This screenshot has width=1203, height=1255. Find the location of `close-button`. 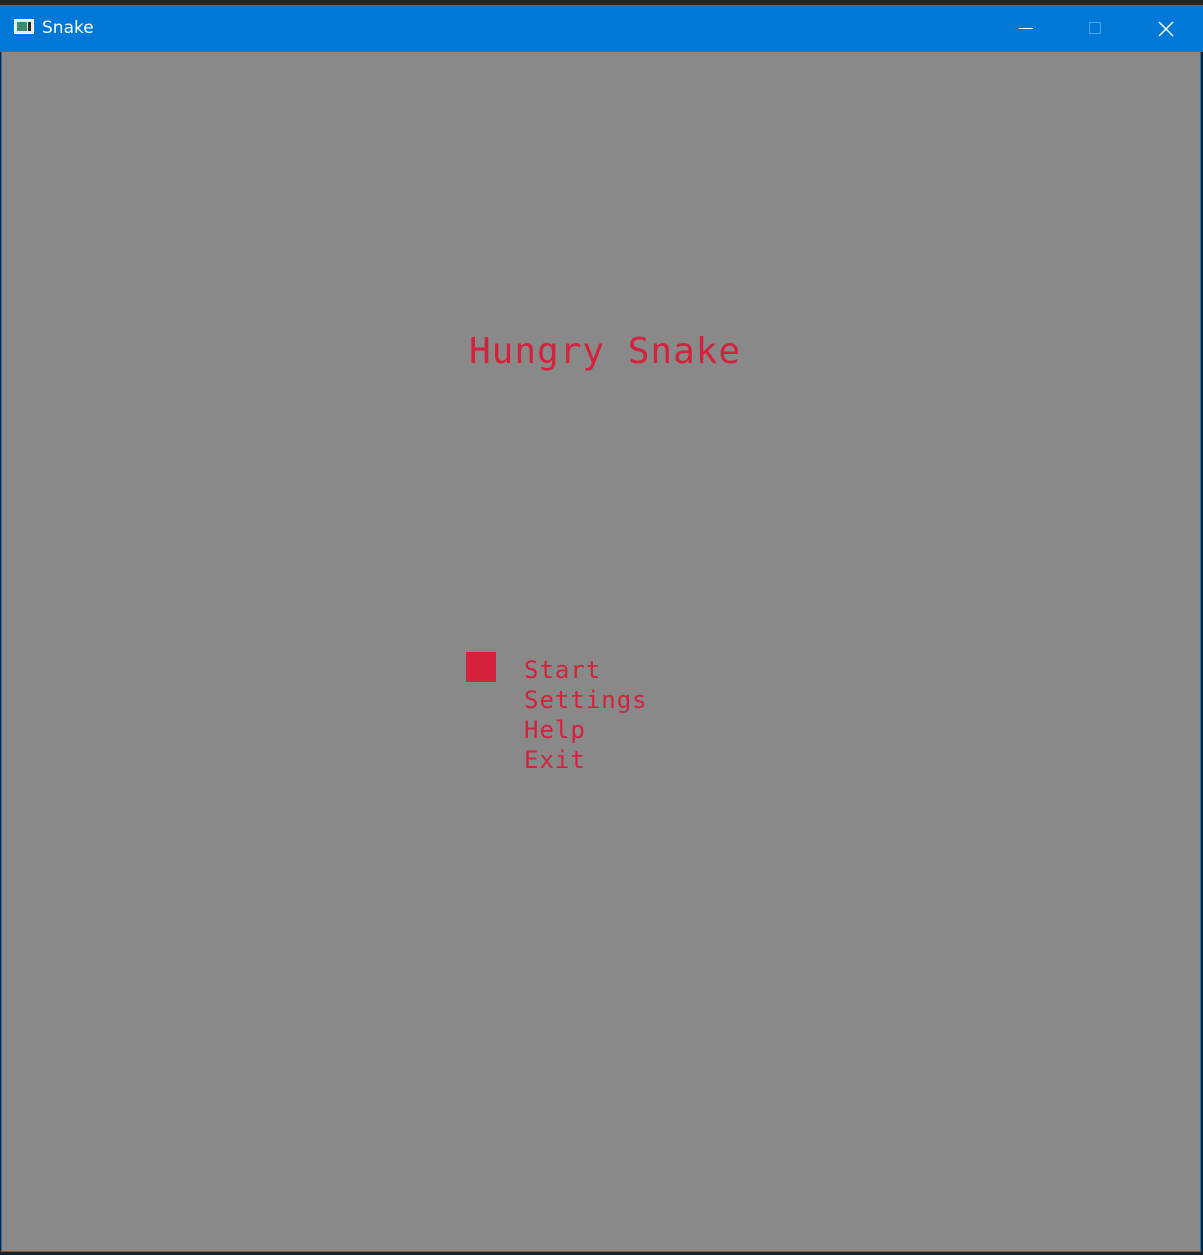

close-button is located at coordinates (1166, 28).